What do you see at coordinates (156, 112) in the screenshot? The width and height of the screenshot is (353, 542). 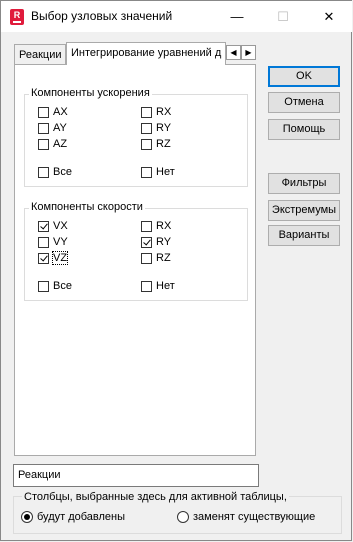 I see `checkbox-acc-rx: RX` at bounding box center [156, 112].